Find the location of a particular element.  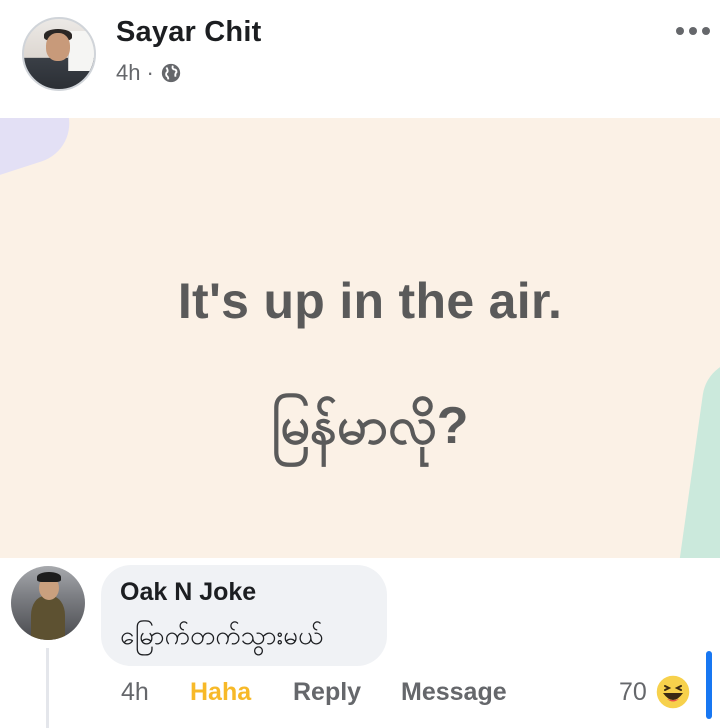

comment-time: 4h is located at coordinates (135, 692).